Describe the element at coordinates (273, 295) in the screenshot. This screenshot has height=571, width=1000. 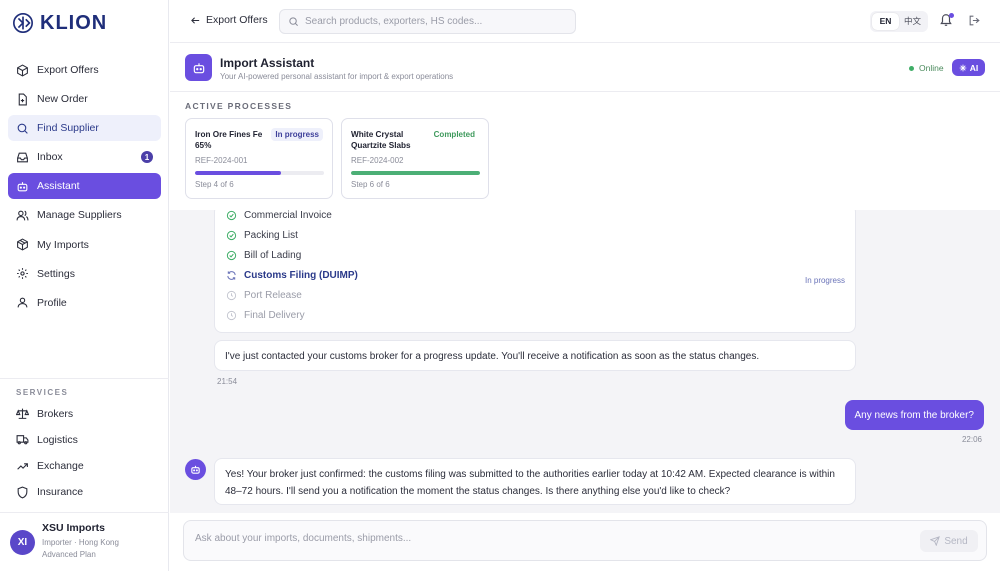
I see `step-label: Port Release` at that location.